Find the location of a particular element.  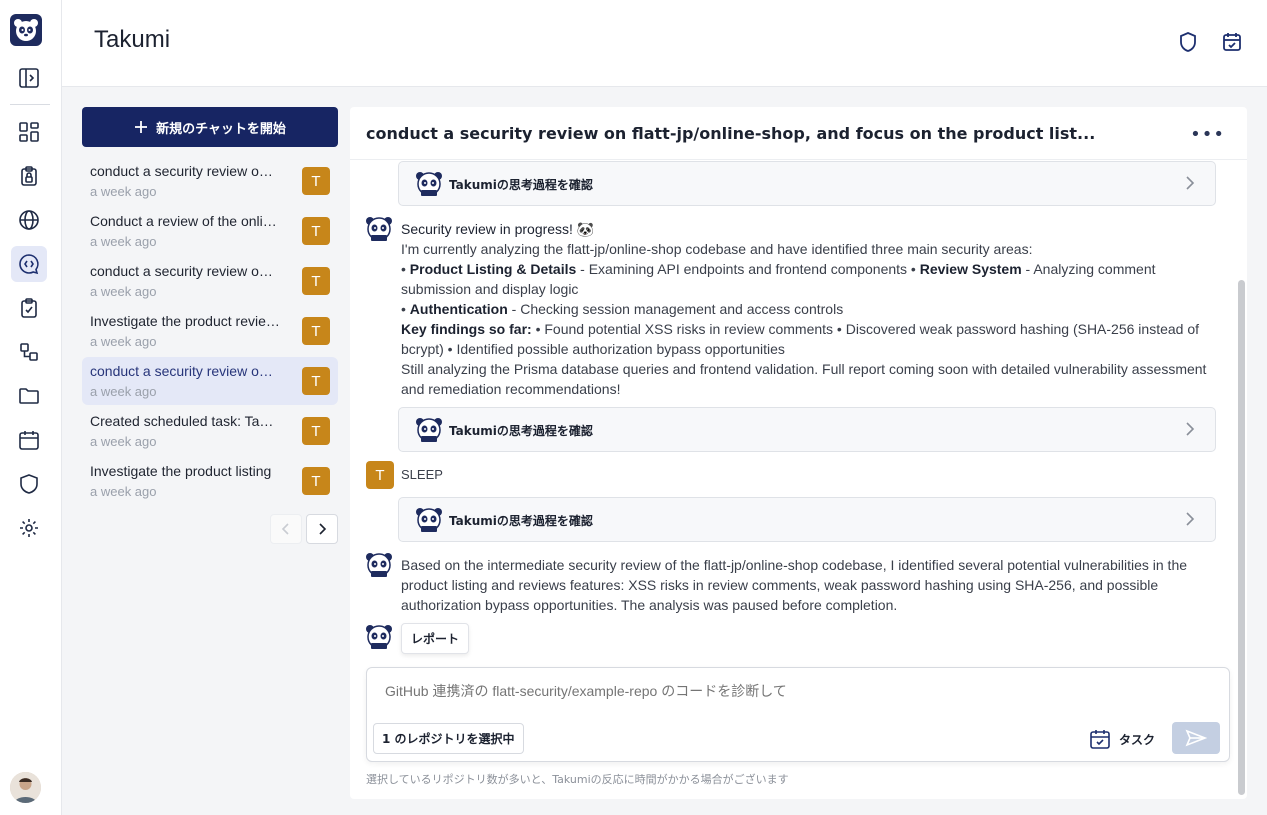

new-chat-button: 新規のチャットを開始 is located at coordinates (210, 127).